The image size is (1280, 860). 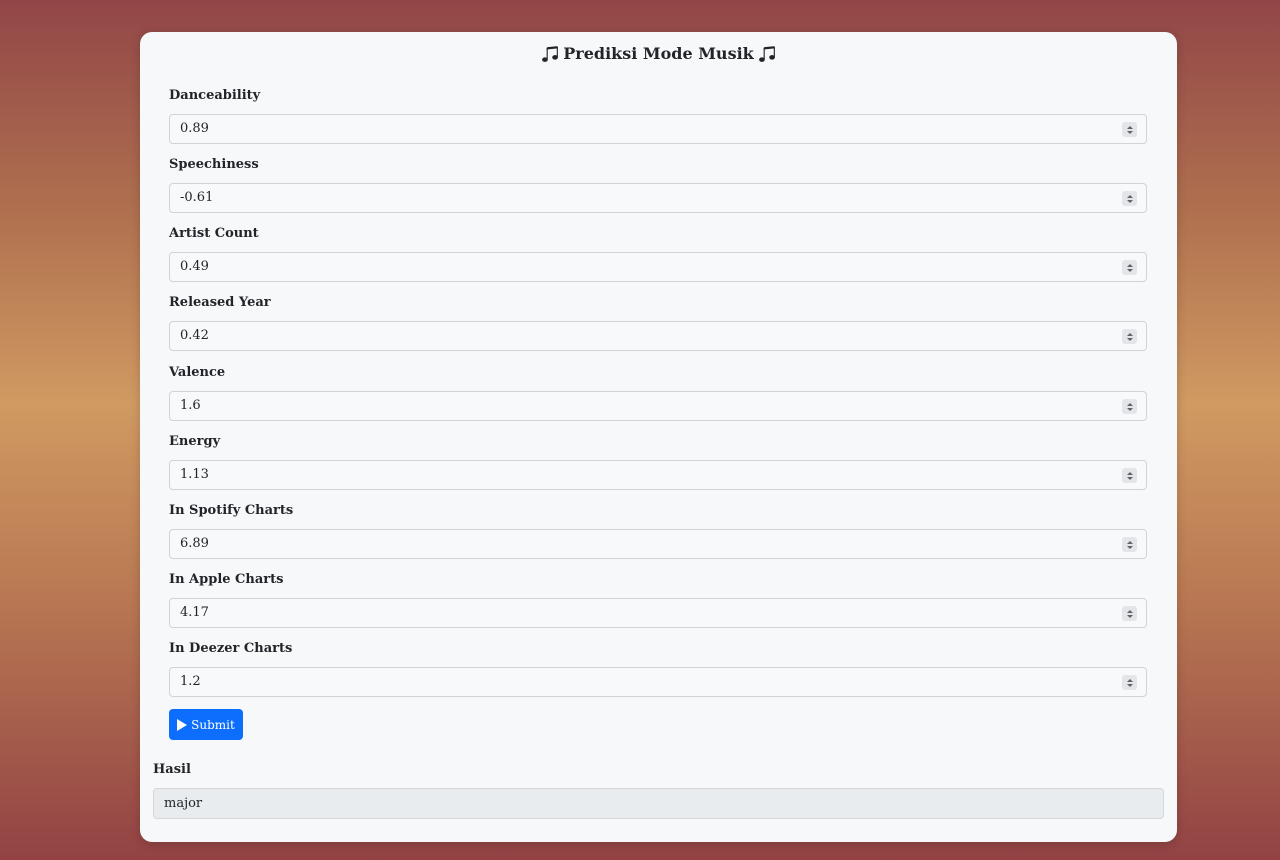 What do you see at coordinates (195, 441) in the screenshot?
I see `field-label: Energy` at bounding box center [195, 441].